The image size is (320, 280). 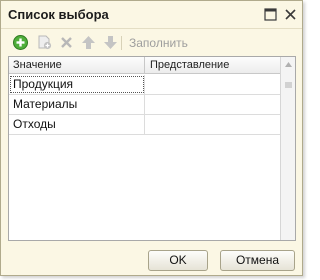 I want to click on move-down-icon, so click(x=110, y=42).